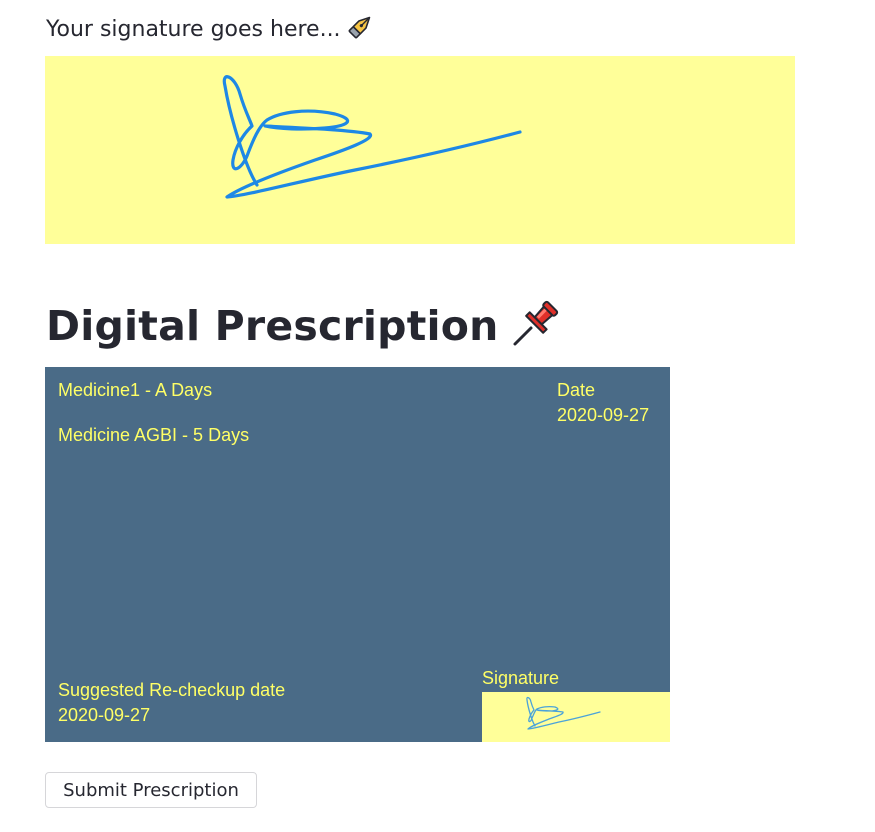 This screenshot has width=875, height=832. Describe the element at coordinates (151, 790) in the screenshot. I see `submit-prescription-button: Submit Prescription` at that location.